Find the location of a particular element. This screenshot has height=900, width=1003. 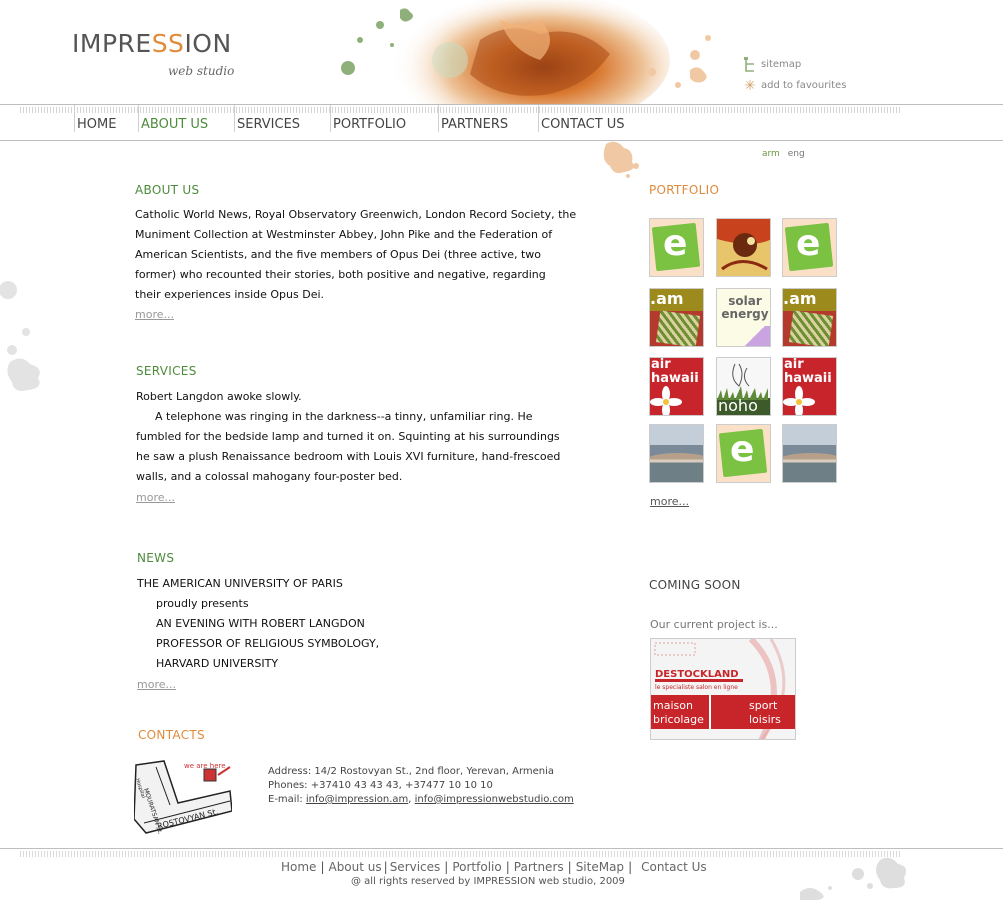

nav-portfolio: PORTFOLIO is located at coordinates (368, 118).